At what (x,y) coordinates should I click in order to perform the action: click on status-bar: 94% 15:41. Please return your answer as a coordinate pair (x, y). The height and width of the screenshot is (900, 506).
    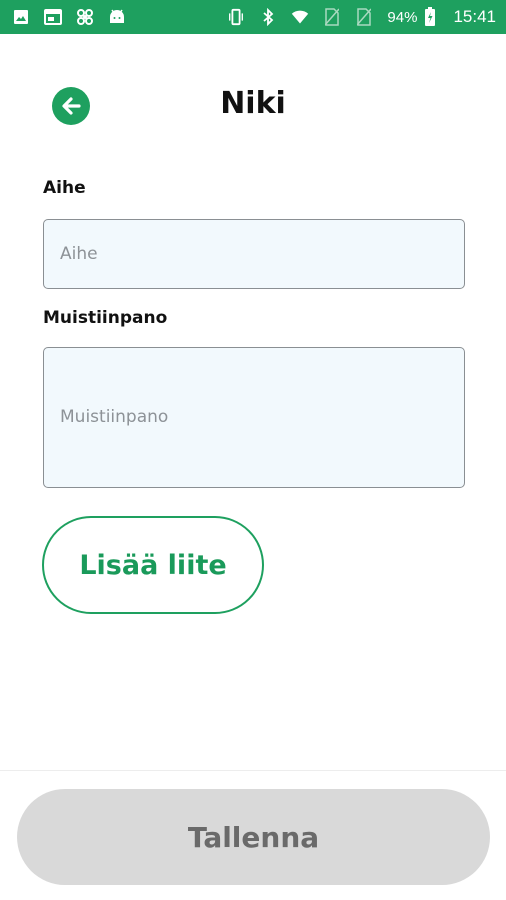
    Looking at the image, I should click on (253, 17).